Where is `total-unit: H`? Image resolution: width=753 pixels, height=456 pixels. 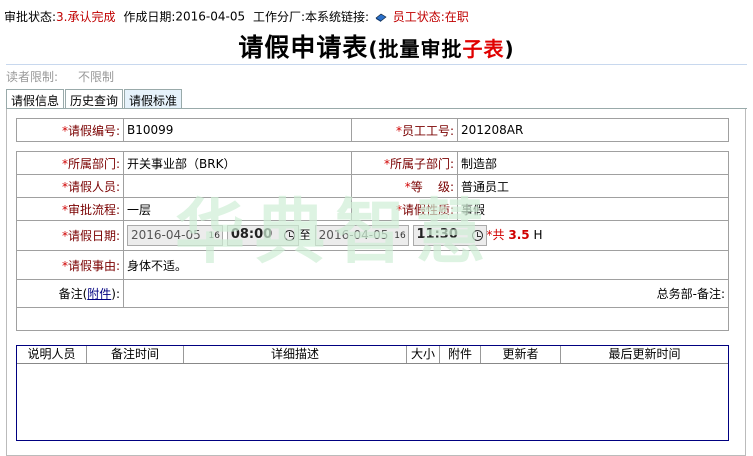 total-unit: H is located at coordinates (538, 235).